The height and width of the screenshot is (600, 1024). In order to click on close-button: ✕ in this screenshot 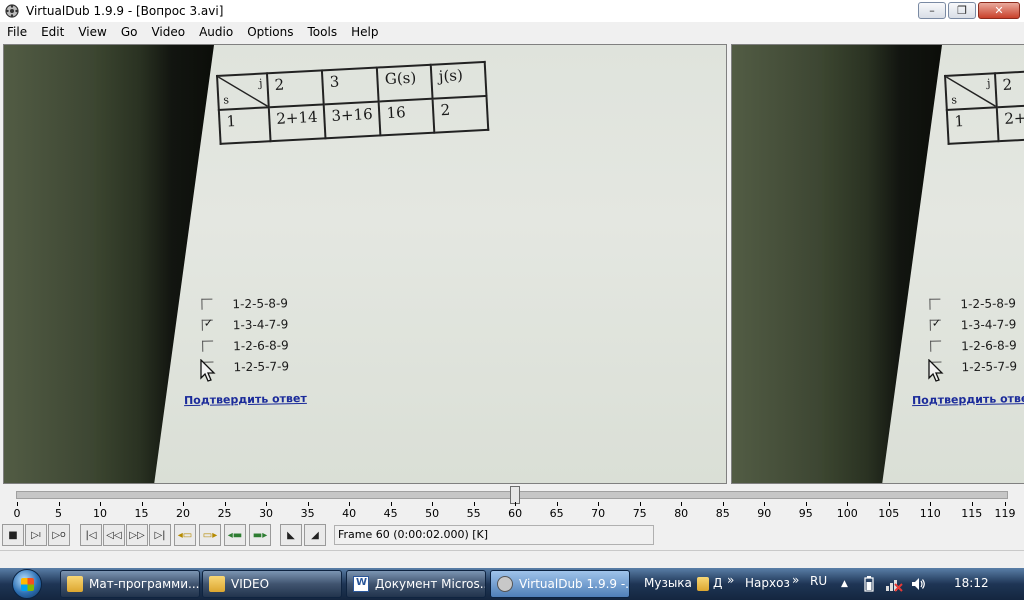, I will do `click(999, 10)`.